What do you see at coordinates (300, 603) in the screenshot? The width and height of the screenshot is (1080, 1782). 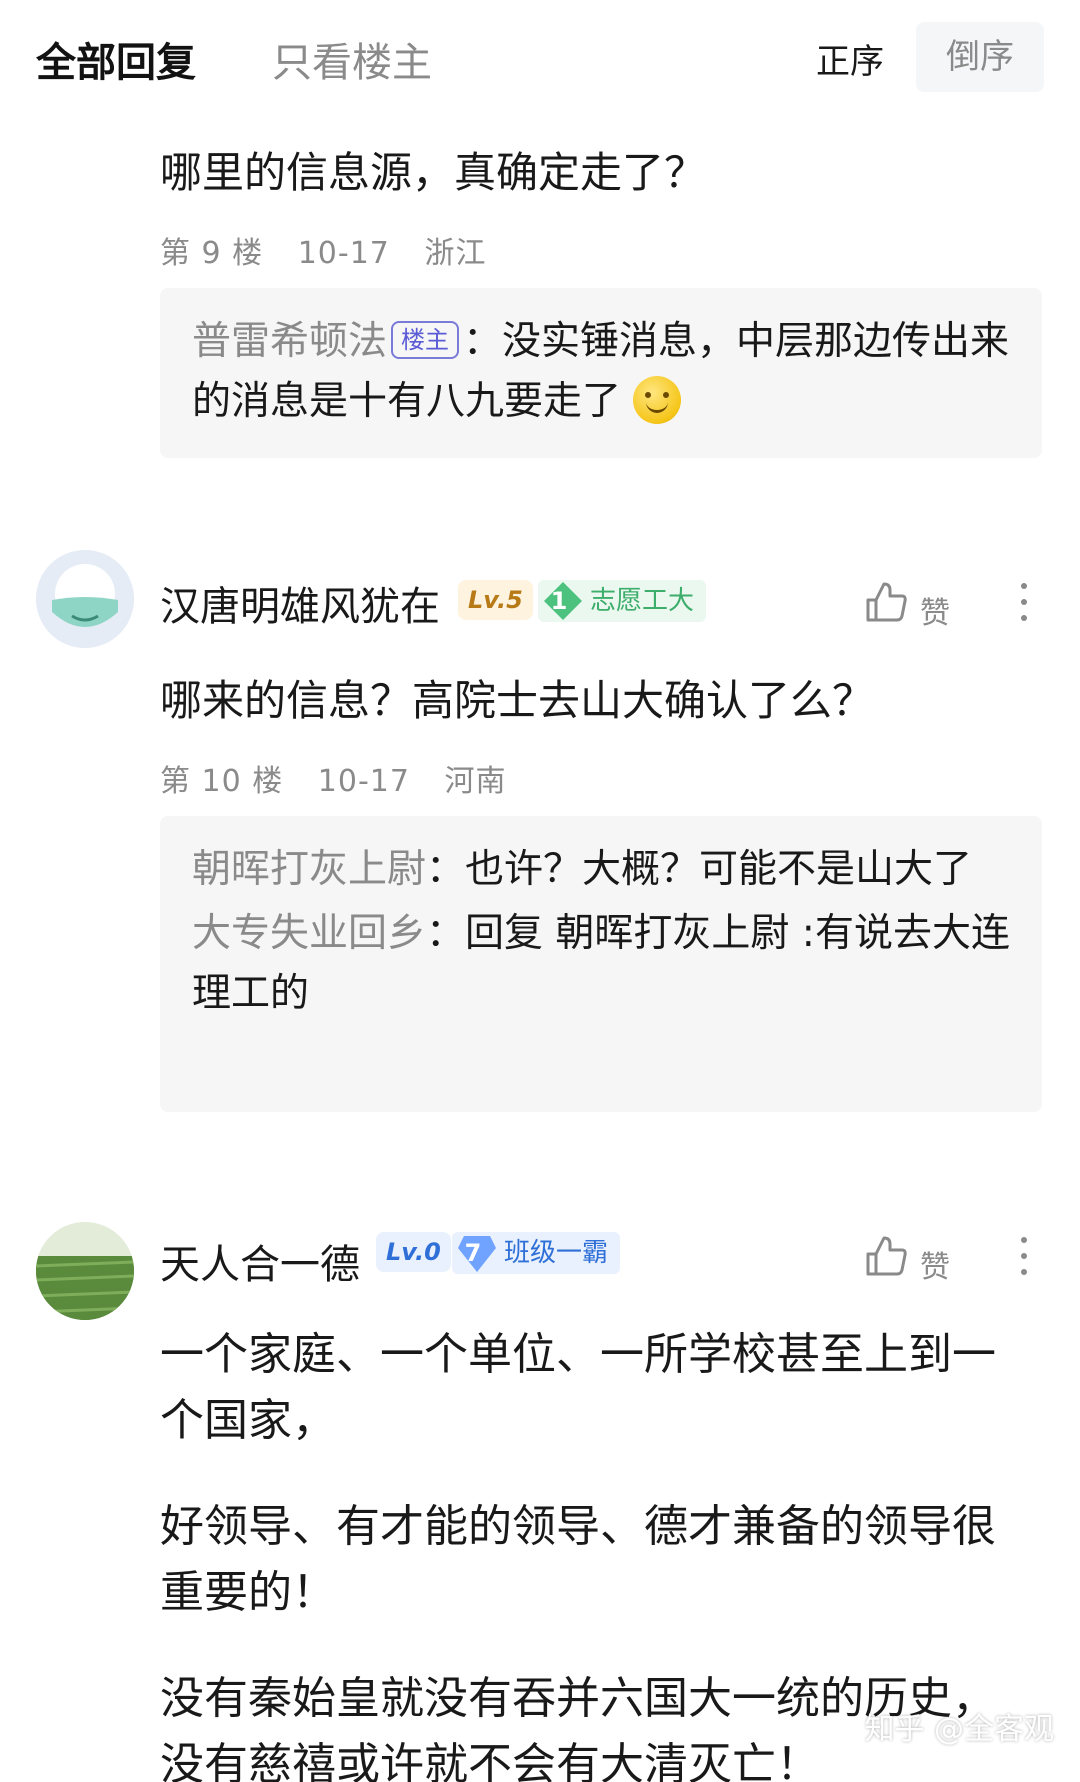 I see `username: 汉唐明雄风犹在` at bounding box center [300, 603].